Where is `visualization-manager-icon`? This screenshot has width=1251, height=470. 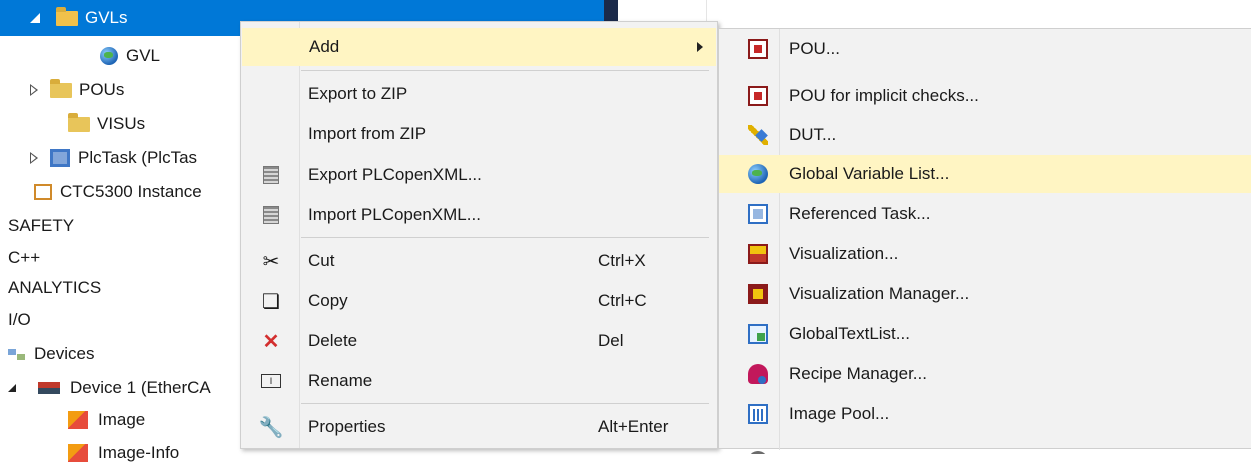 visualization-manager-icon is located at coordinates (758, 294).